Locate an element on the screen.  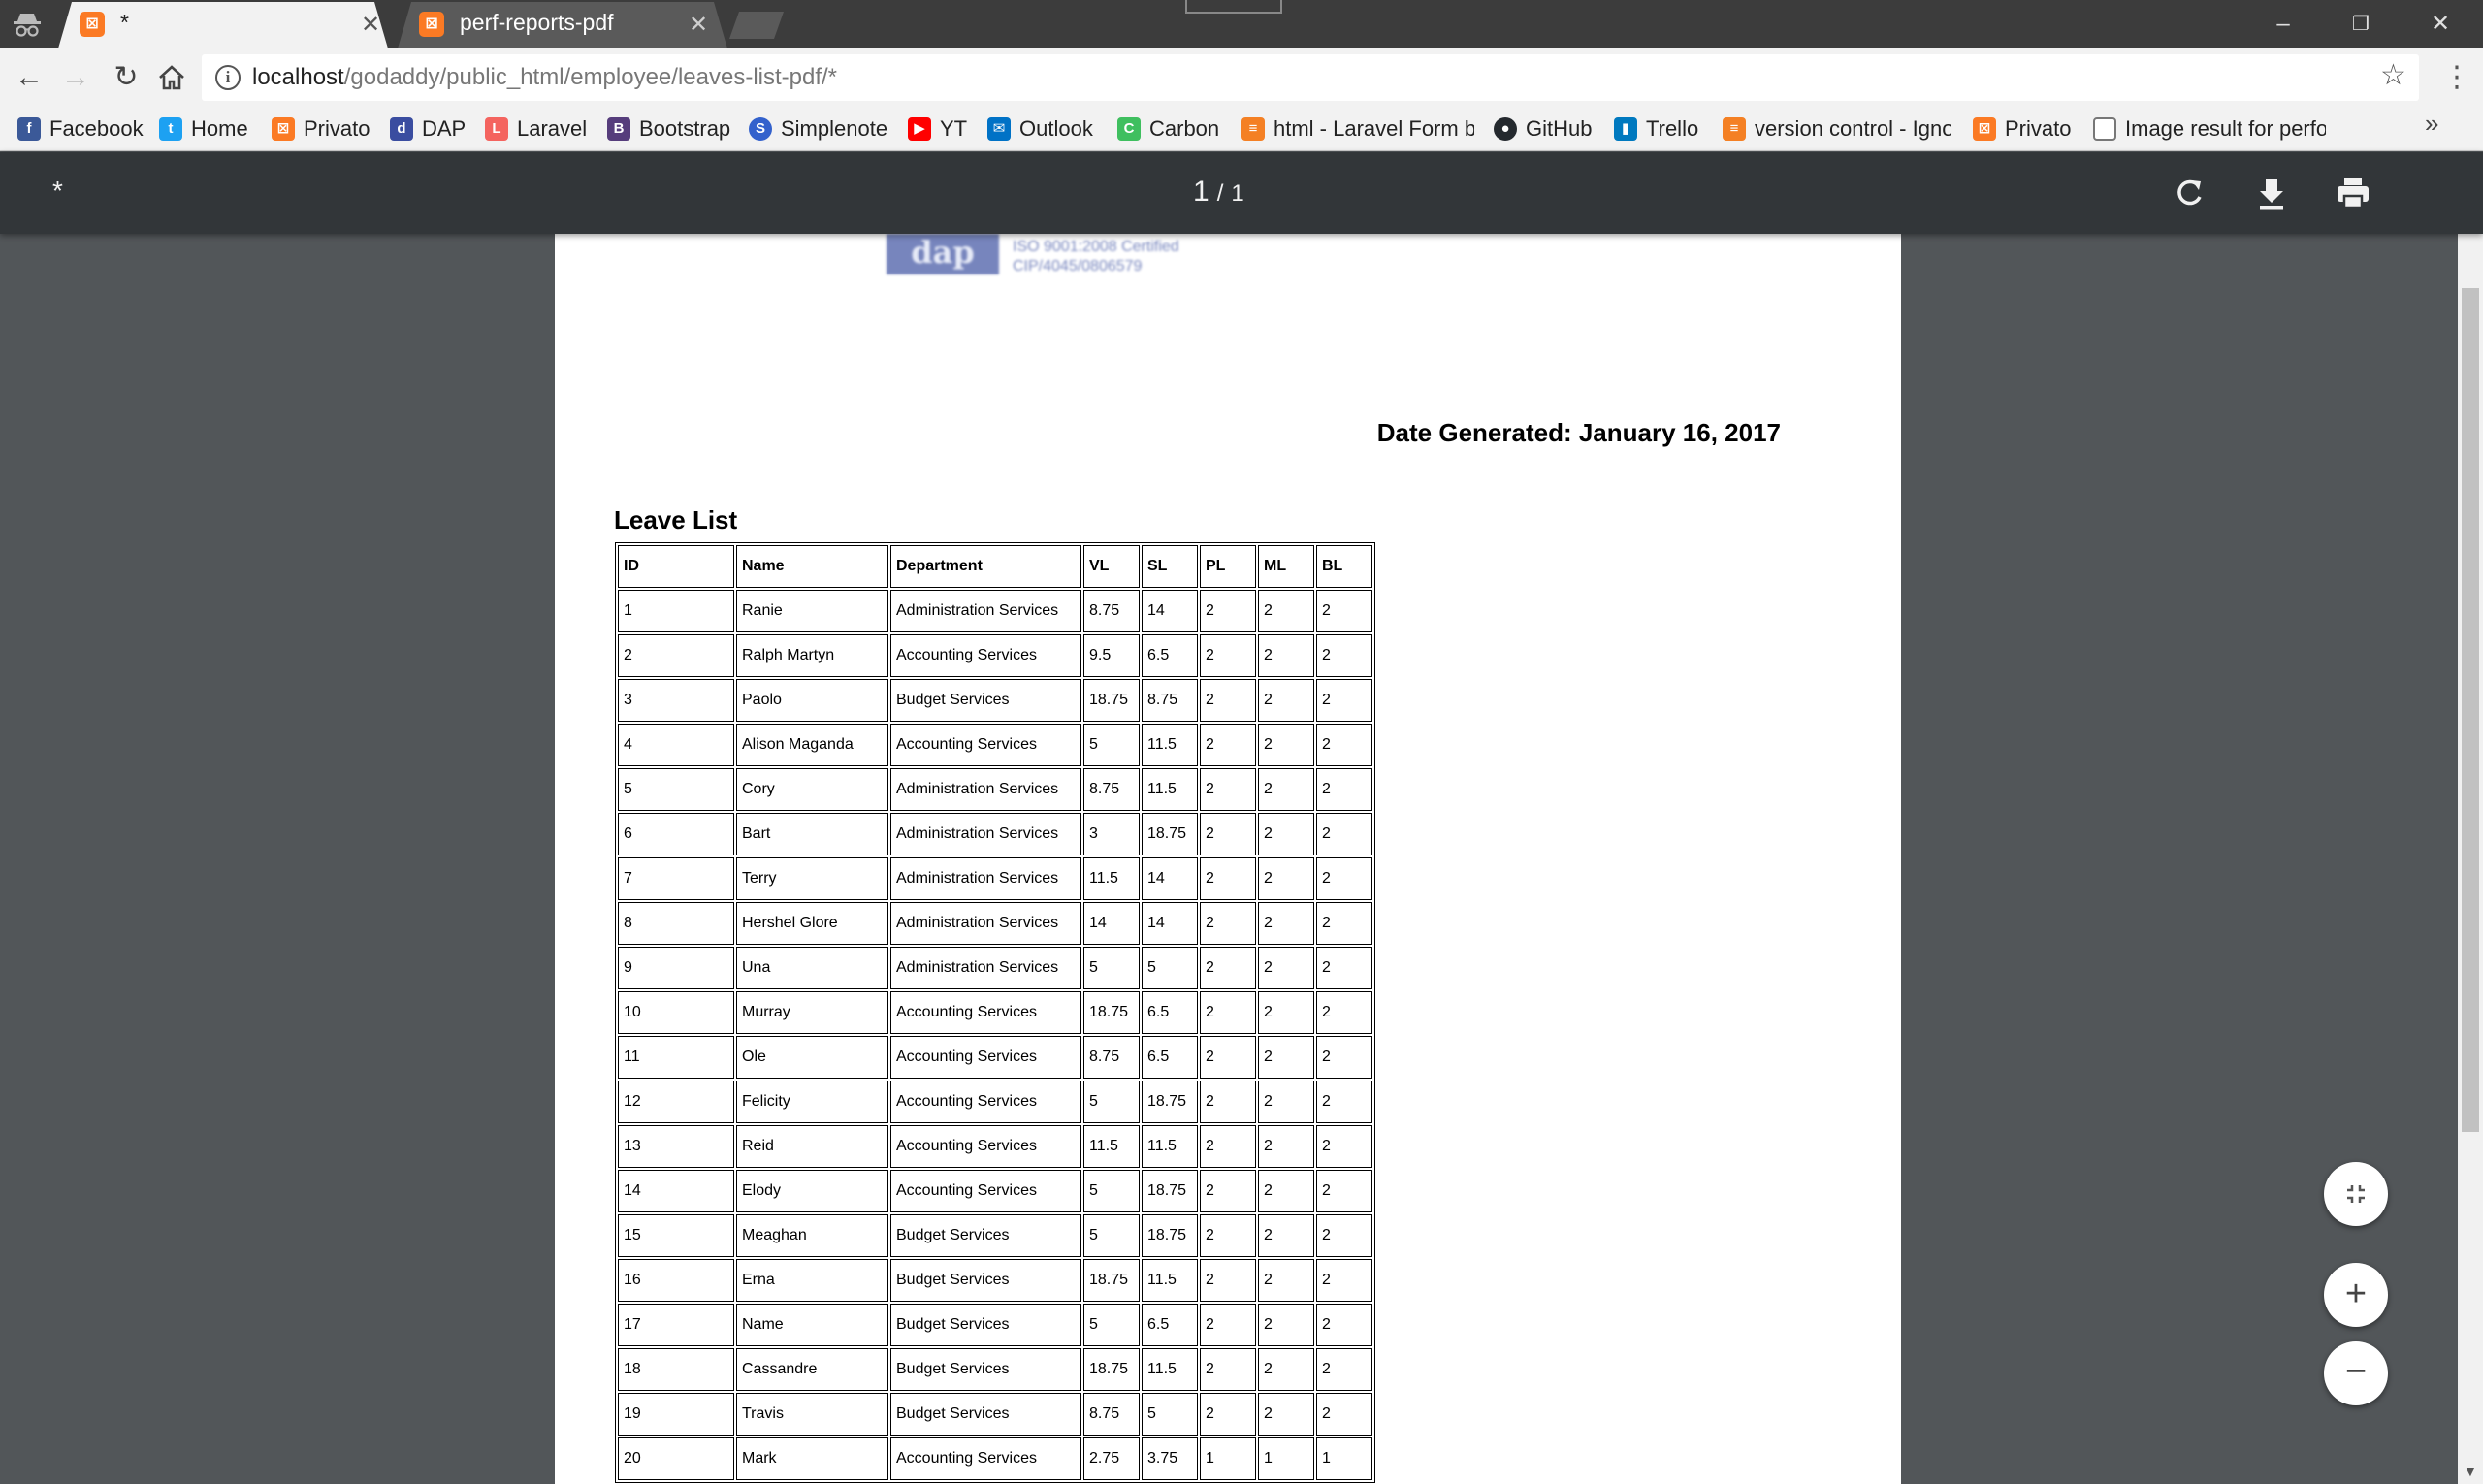
current-page-input: 1 is located at coordinates (1201, 192).